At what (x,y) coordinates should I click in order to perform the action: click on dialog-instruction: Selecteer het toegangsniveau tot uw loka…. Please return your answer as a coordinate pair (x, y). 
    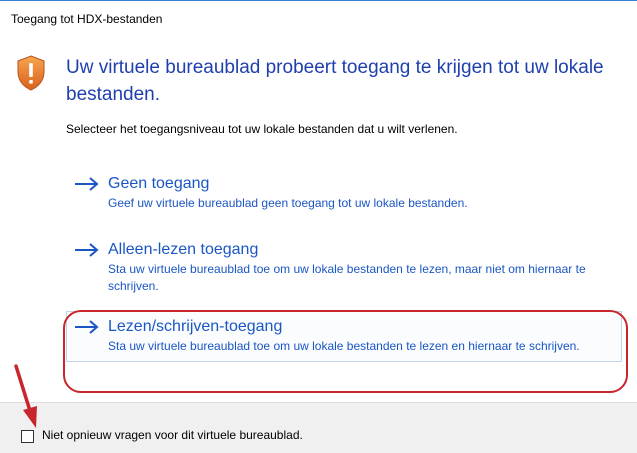
    Looking at the image, I should click on (262, 129).